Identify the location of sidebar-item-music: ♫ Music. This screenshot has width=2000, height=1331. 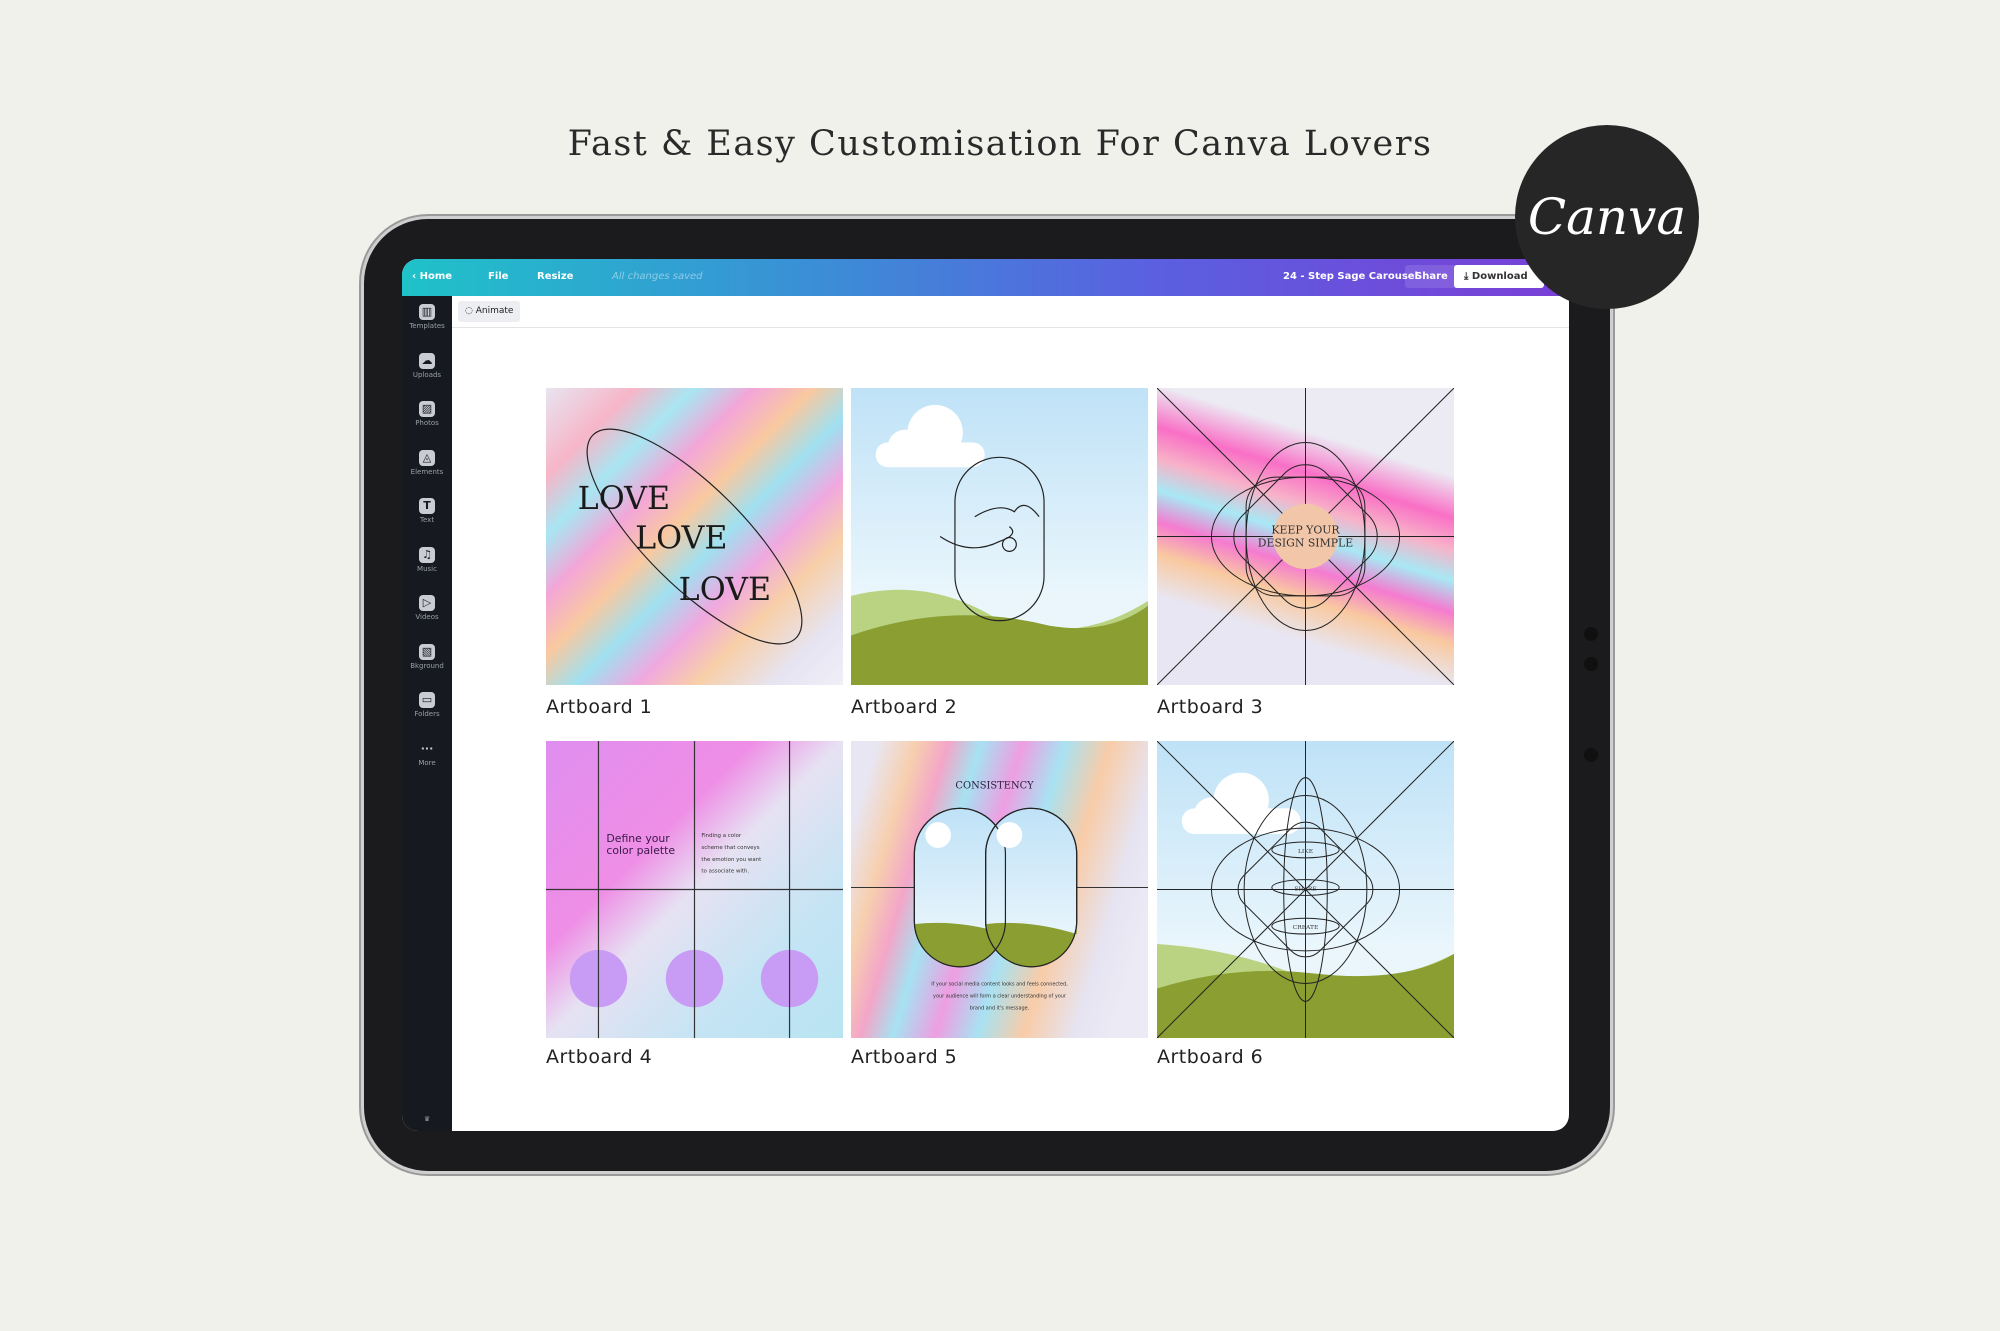
(427, 559).